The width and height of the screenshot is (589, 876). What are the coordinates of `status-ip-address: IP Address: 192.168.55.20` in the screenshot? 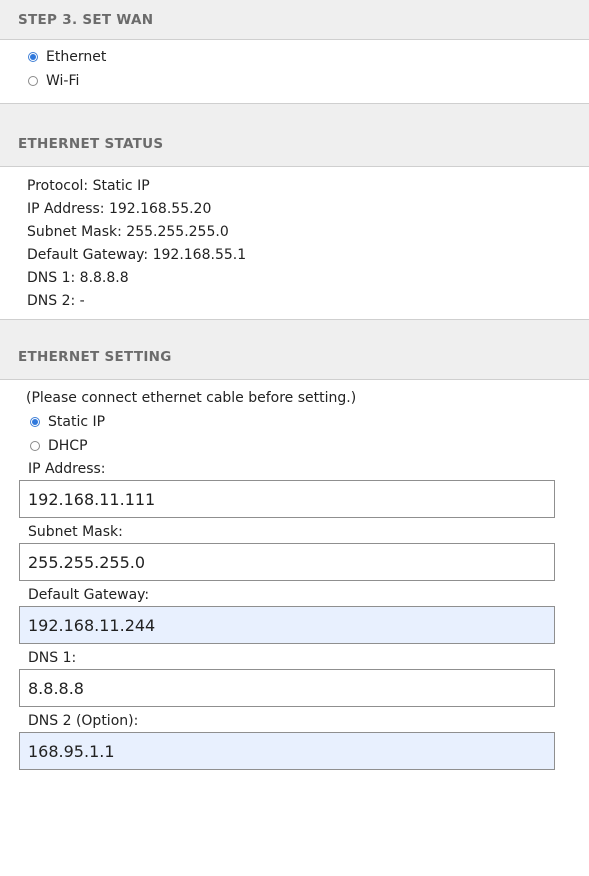 It's located at (119, 209).